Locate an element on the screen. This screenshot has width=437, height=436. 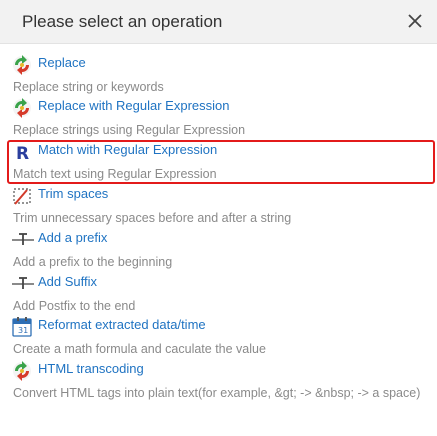
dialog-title: Please select an operation is located at coordinates (122, 21).